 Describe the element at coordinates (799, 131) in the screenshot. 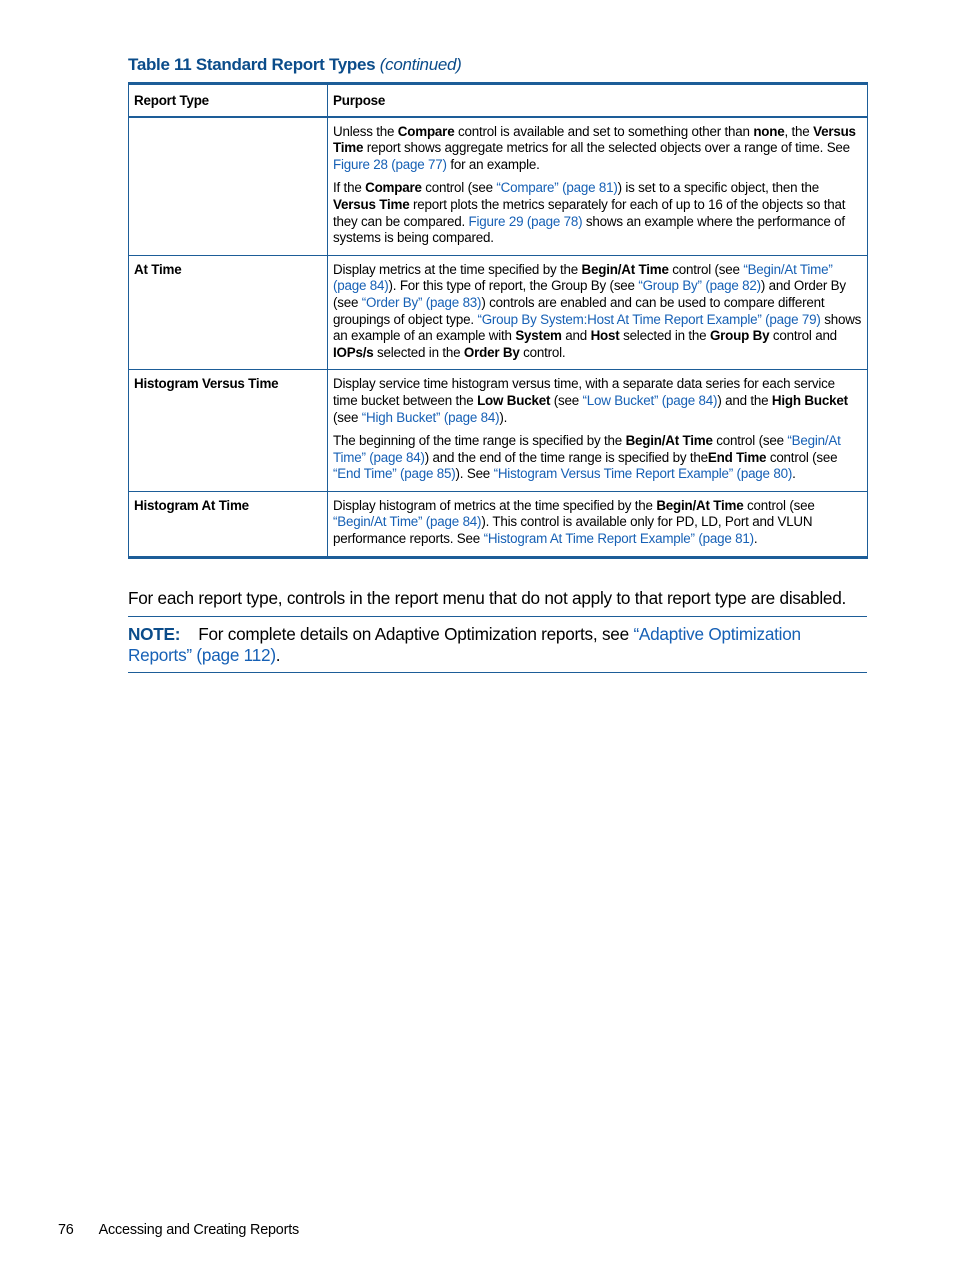

I see `text-run: , the` at that location.